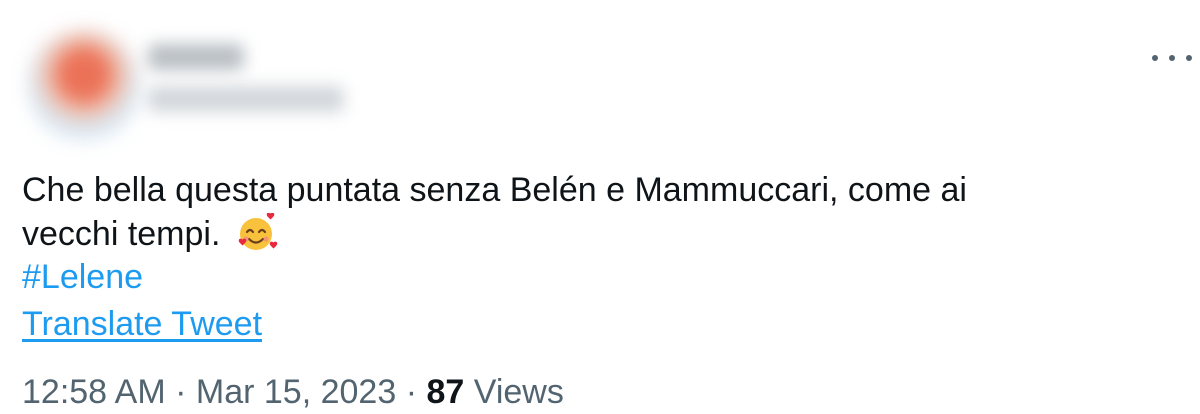  Describe the element at coordinates (258, 231) in the screenshot. I see `smiling-face-with-hearts-icon` at that location.